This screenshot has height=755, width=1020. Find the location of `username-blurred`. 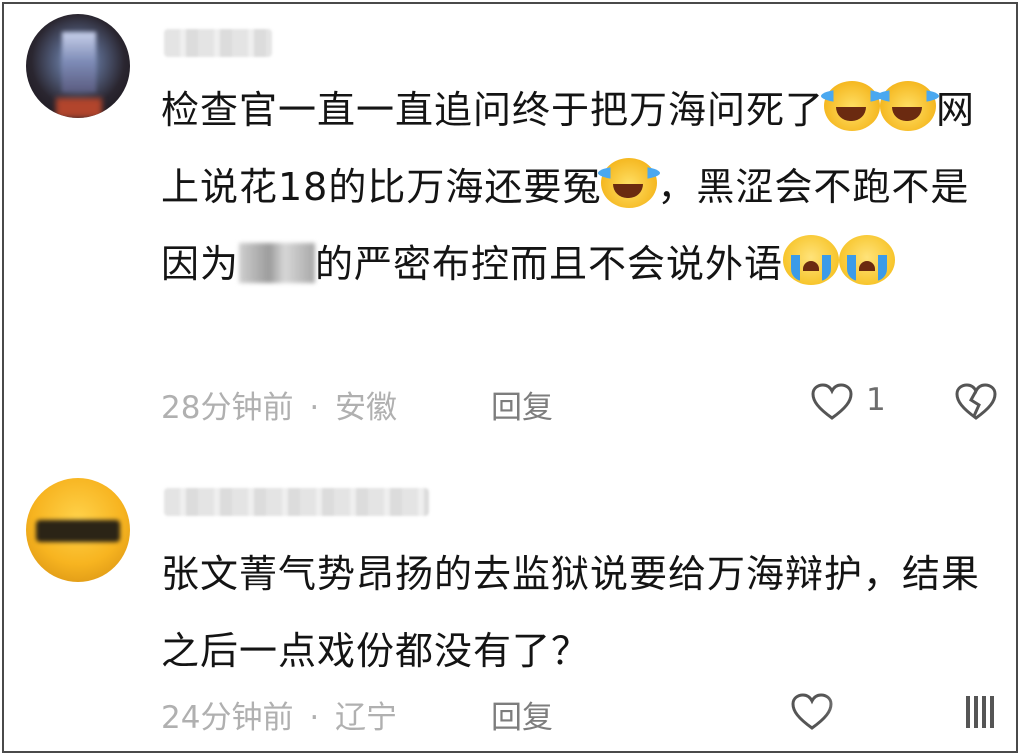

username-blurred is located at coordinates (296, 502).